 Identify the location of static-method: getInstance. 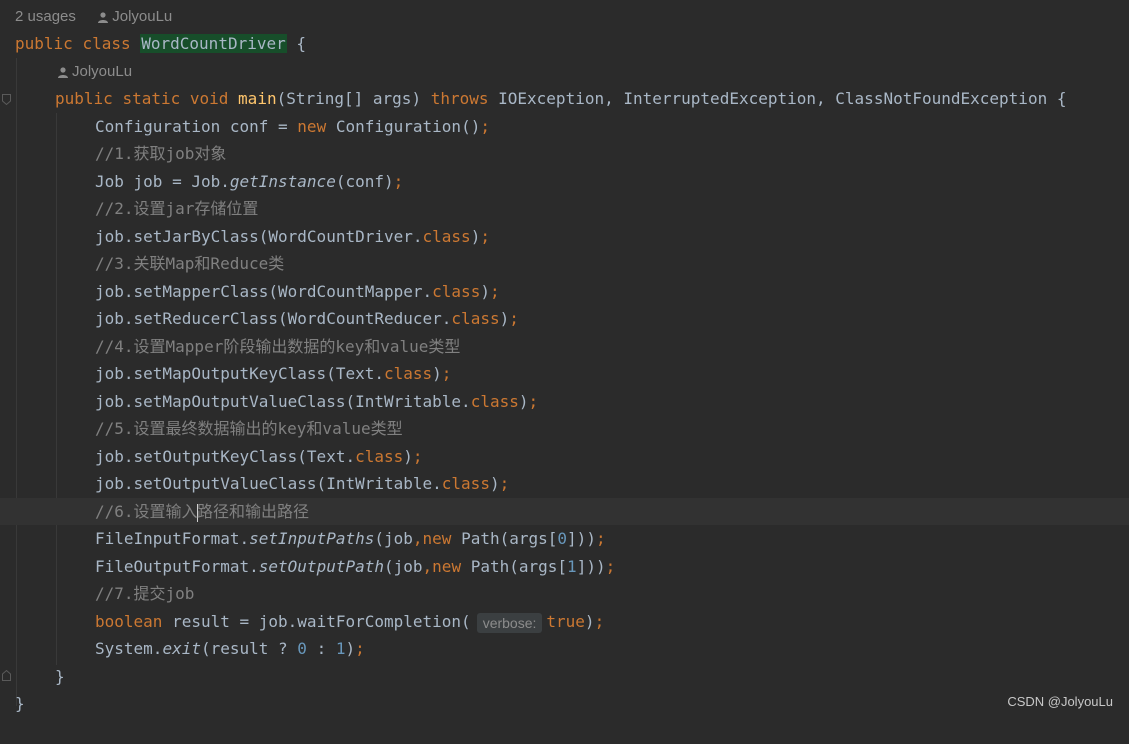
(282, 181).